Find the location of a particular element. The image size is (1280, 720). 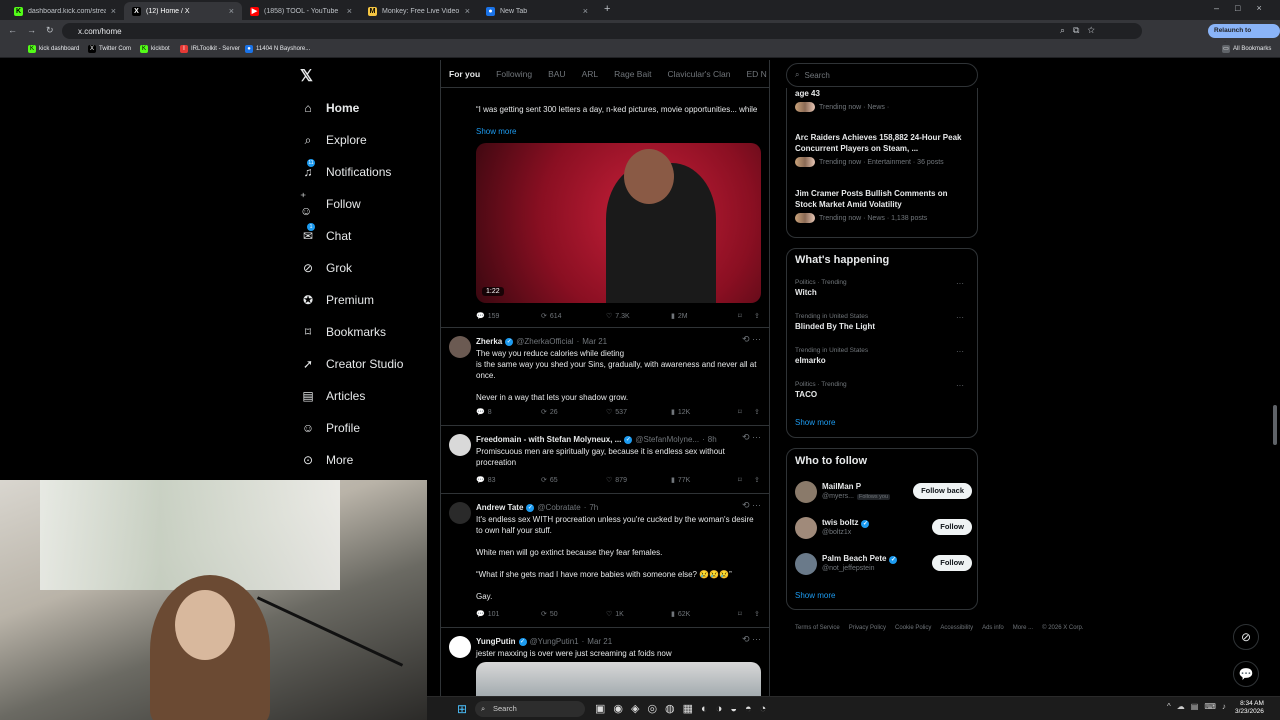

tab-x-home: X (12) Home / X × is located at coordinates (183, 11).